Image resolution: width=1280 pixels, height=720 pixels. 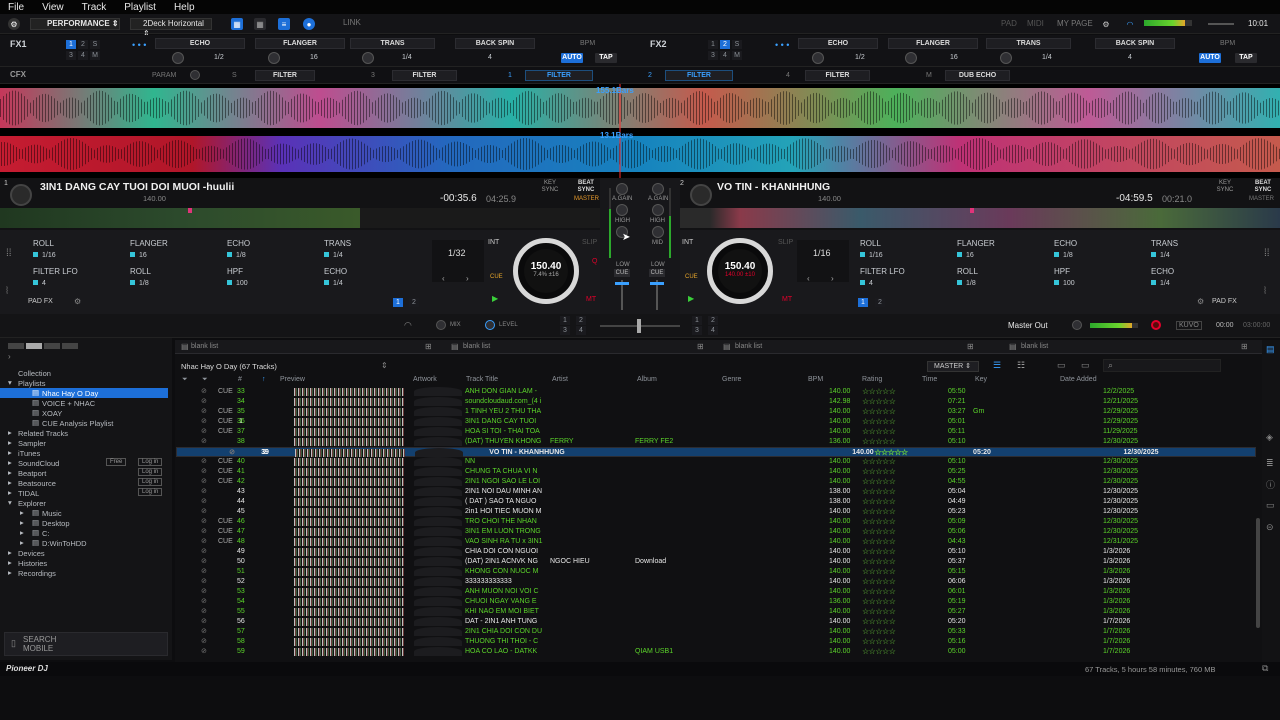 I want to click on menu-playlist: Playlist, so click(x=140, y=7).